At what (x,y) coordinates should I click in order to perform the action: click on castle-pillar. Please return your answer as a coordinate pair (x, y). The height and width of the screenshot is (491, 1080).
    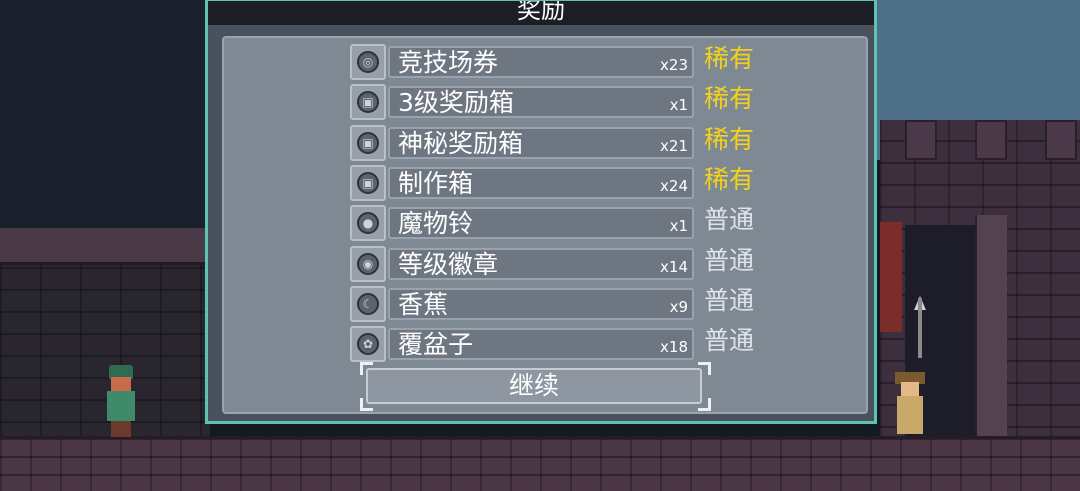
    Looking at the image, I should click on (991, 330).